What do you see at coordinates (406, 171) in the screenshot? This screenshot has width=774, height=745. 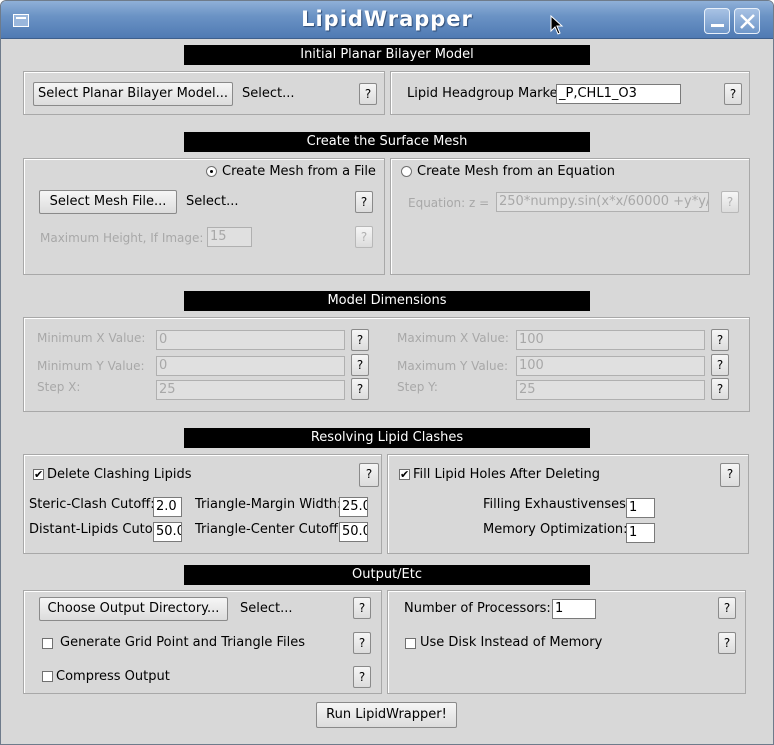 I see `mesh-from-equation-radio` at bounding box center [406, 171].